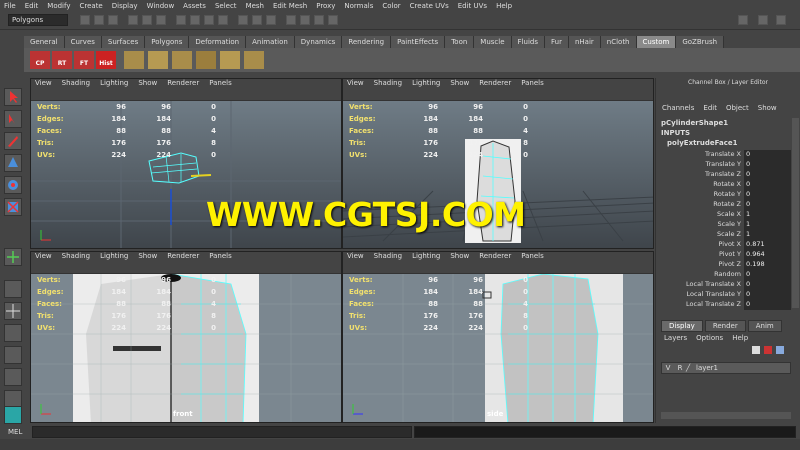 The image size is (800, 450). Describe the element at coordinates (528, 42) in the screenshot. I see `shelf-tab-fluids: Fluids` at that location.